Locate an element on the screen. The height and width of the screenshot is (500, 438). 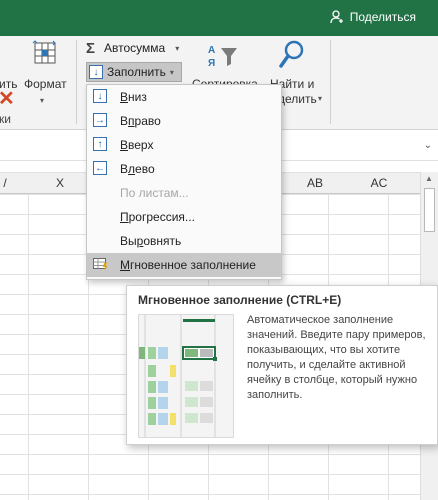
column-header: AB is located at coordinates (315, 183).